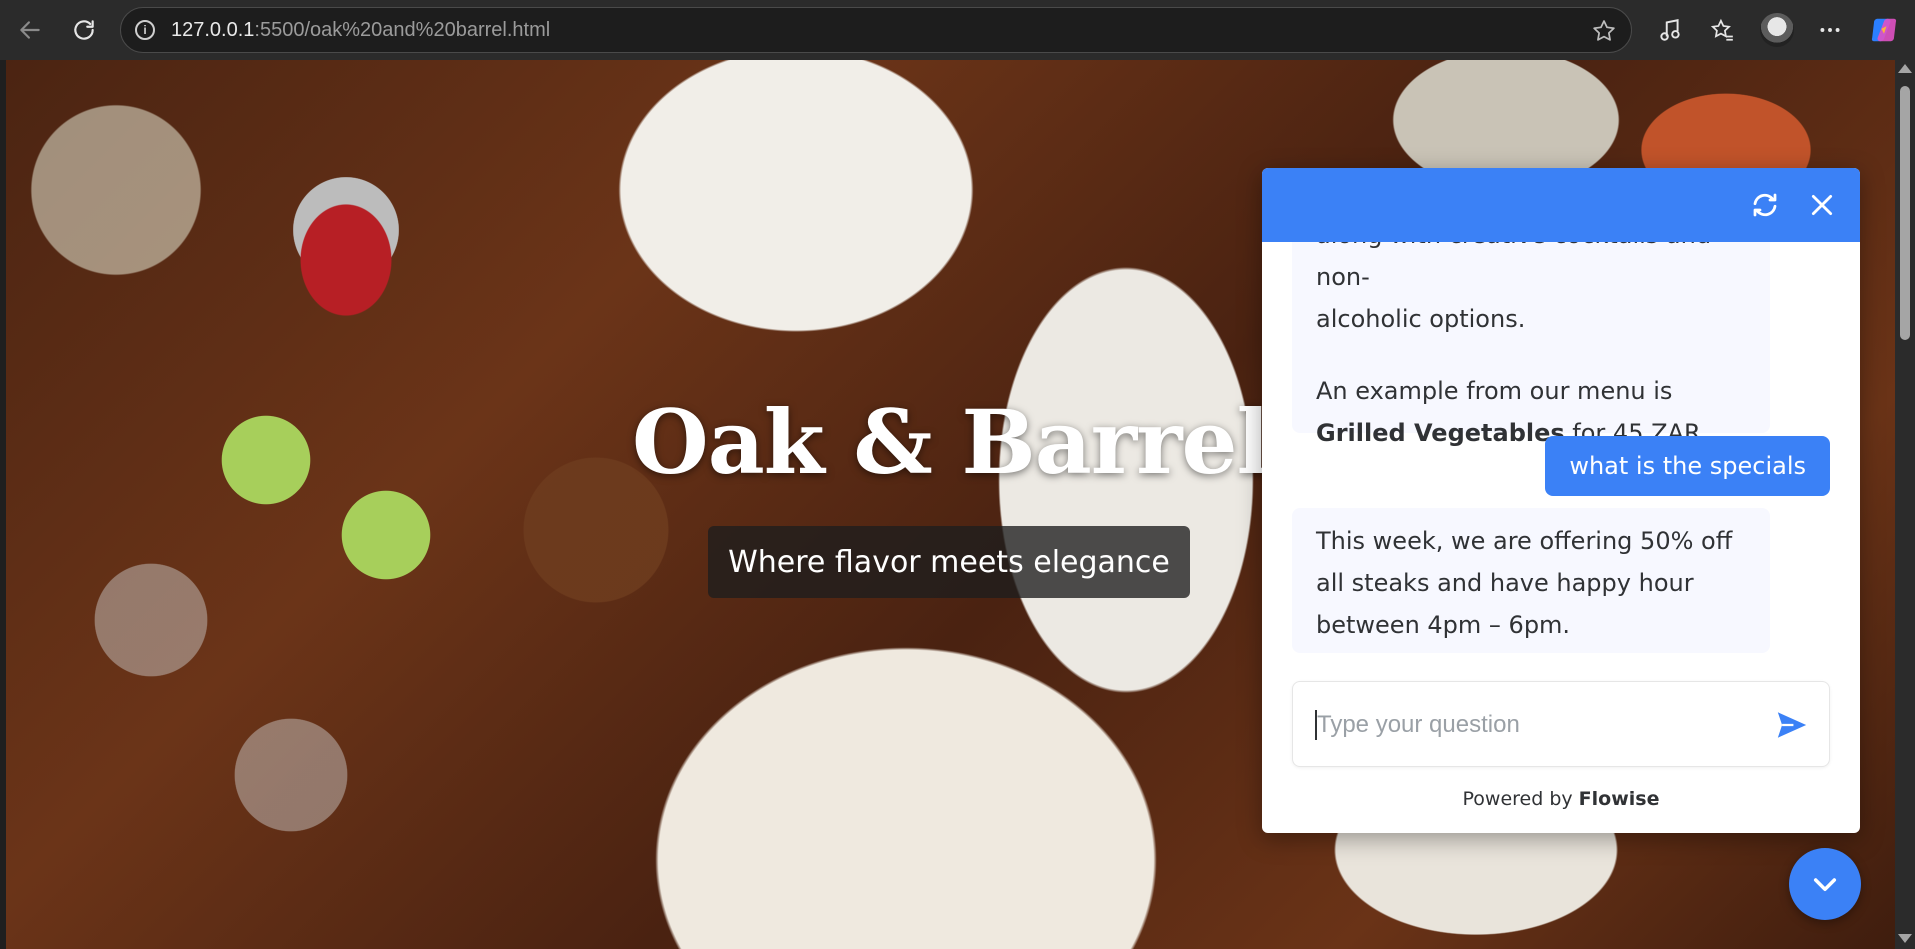  I want to click on copilot-icon, so click(1884, 30).